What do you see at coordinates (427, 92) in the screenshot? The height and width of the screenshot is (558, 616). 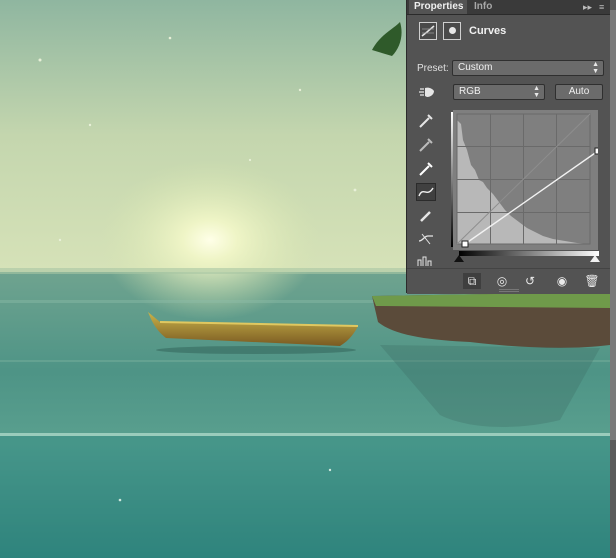 I see `targeted-adjustment-hand-icon` at bounding box center [427, 92].